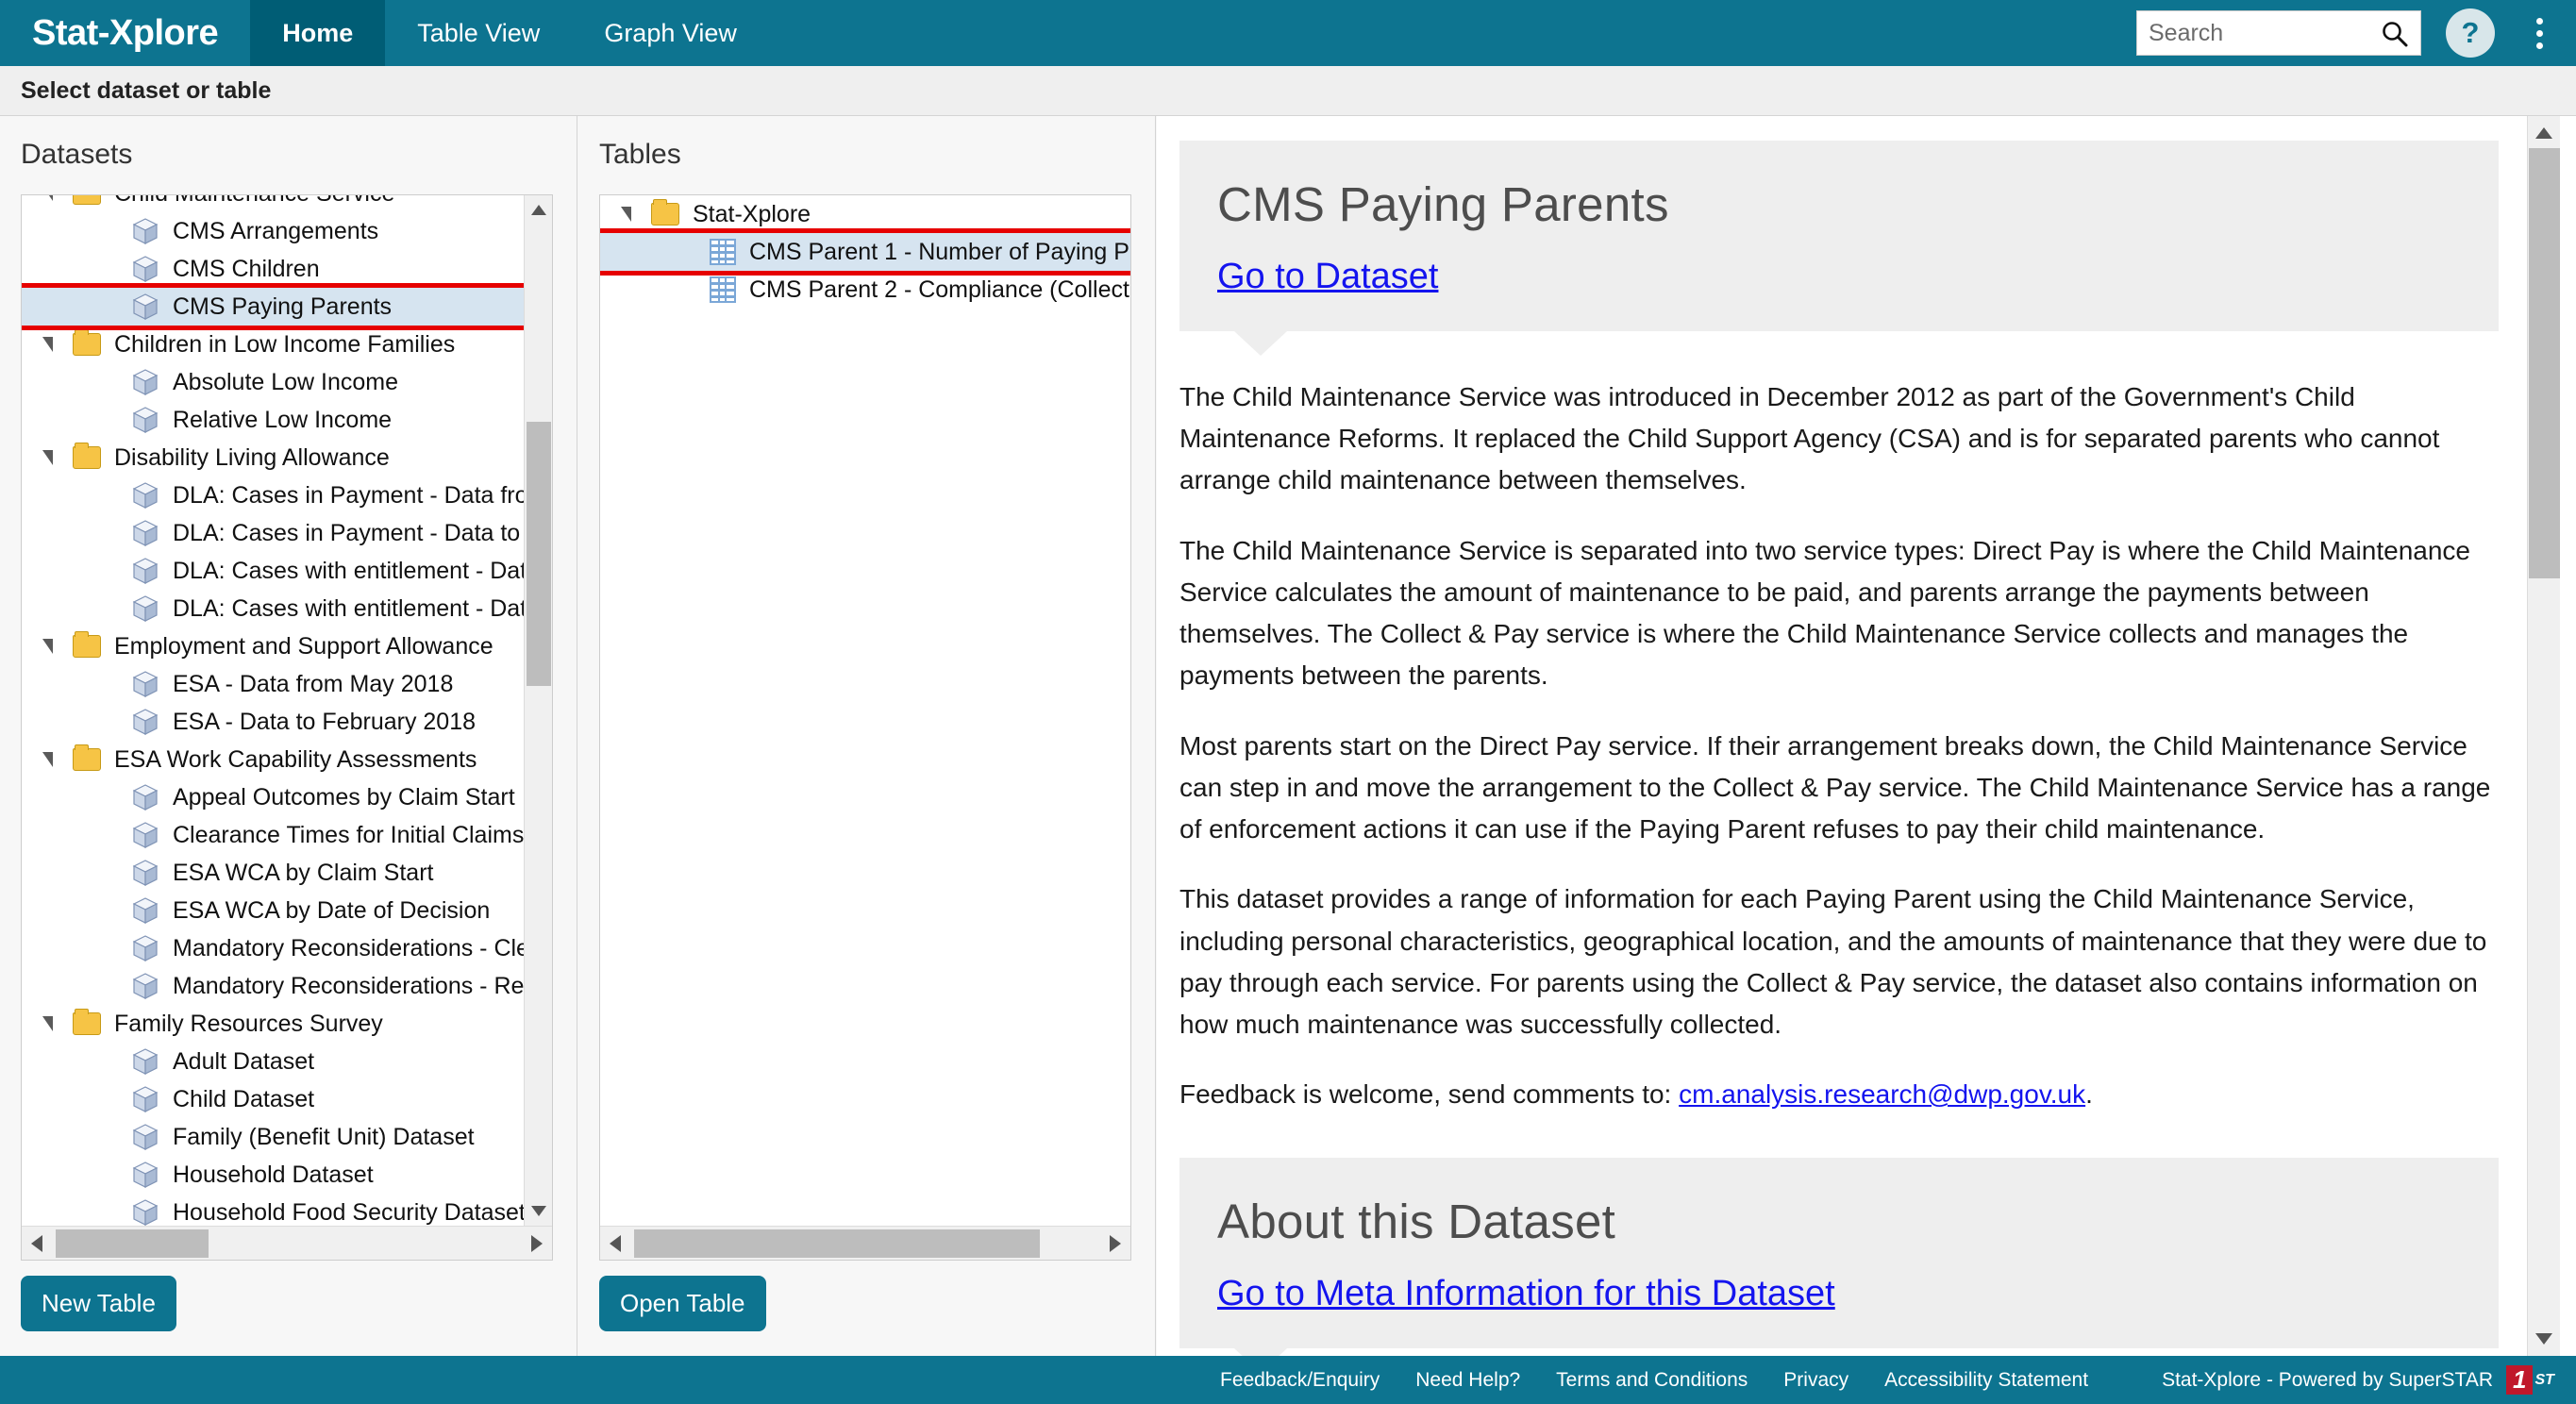 The image size is (2576, 1404). Describe the element at coordinates (273, 797) in the screenshot. I see `tree-dataset-node: Appeal Outcomes by Claim Start` at that location.